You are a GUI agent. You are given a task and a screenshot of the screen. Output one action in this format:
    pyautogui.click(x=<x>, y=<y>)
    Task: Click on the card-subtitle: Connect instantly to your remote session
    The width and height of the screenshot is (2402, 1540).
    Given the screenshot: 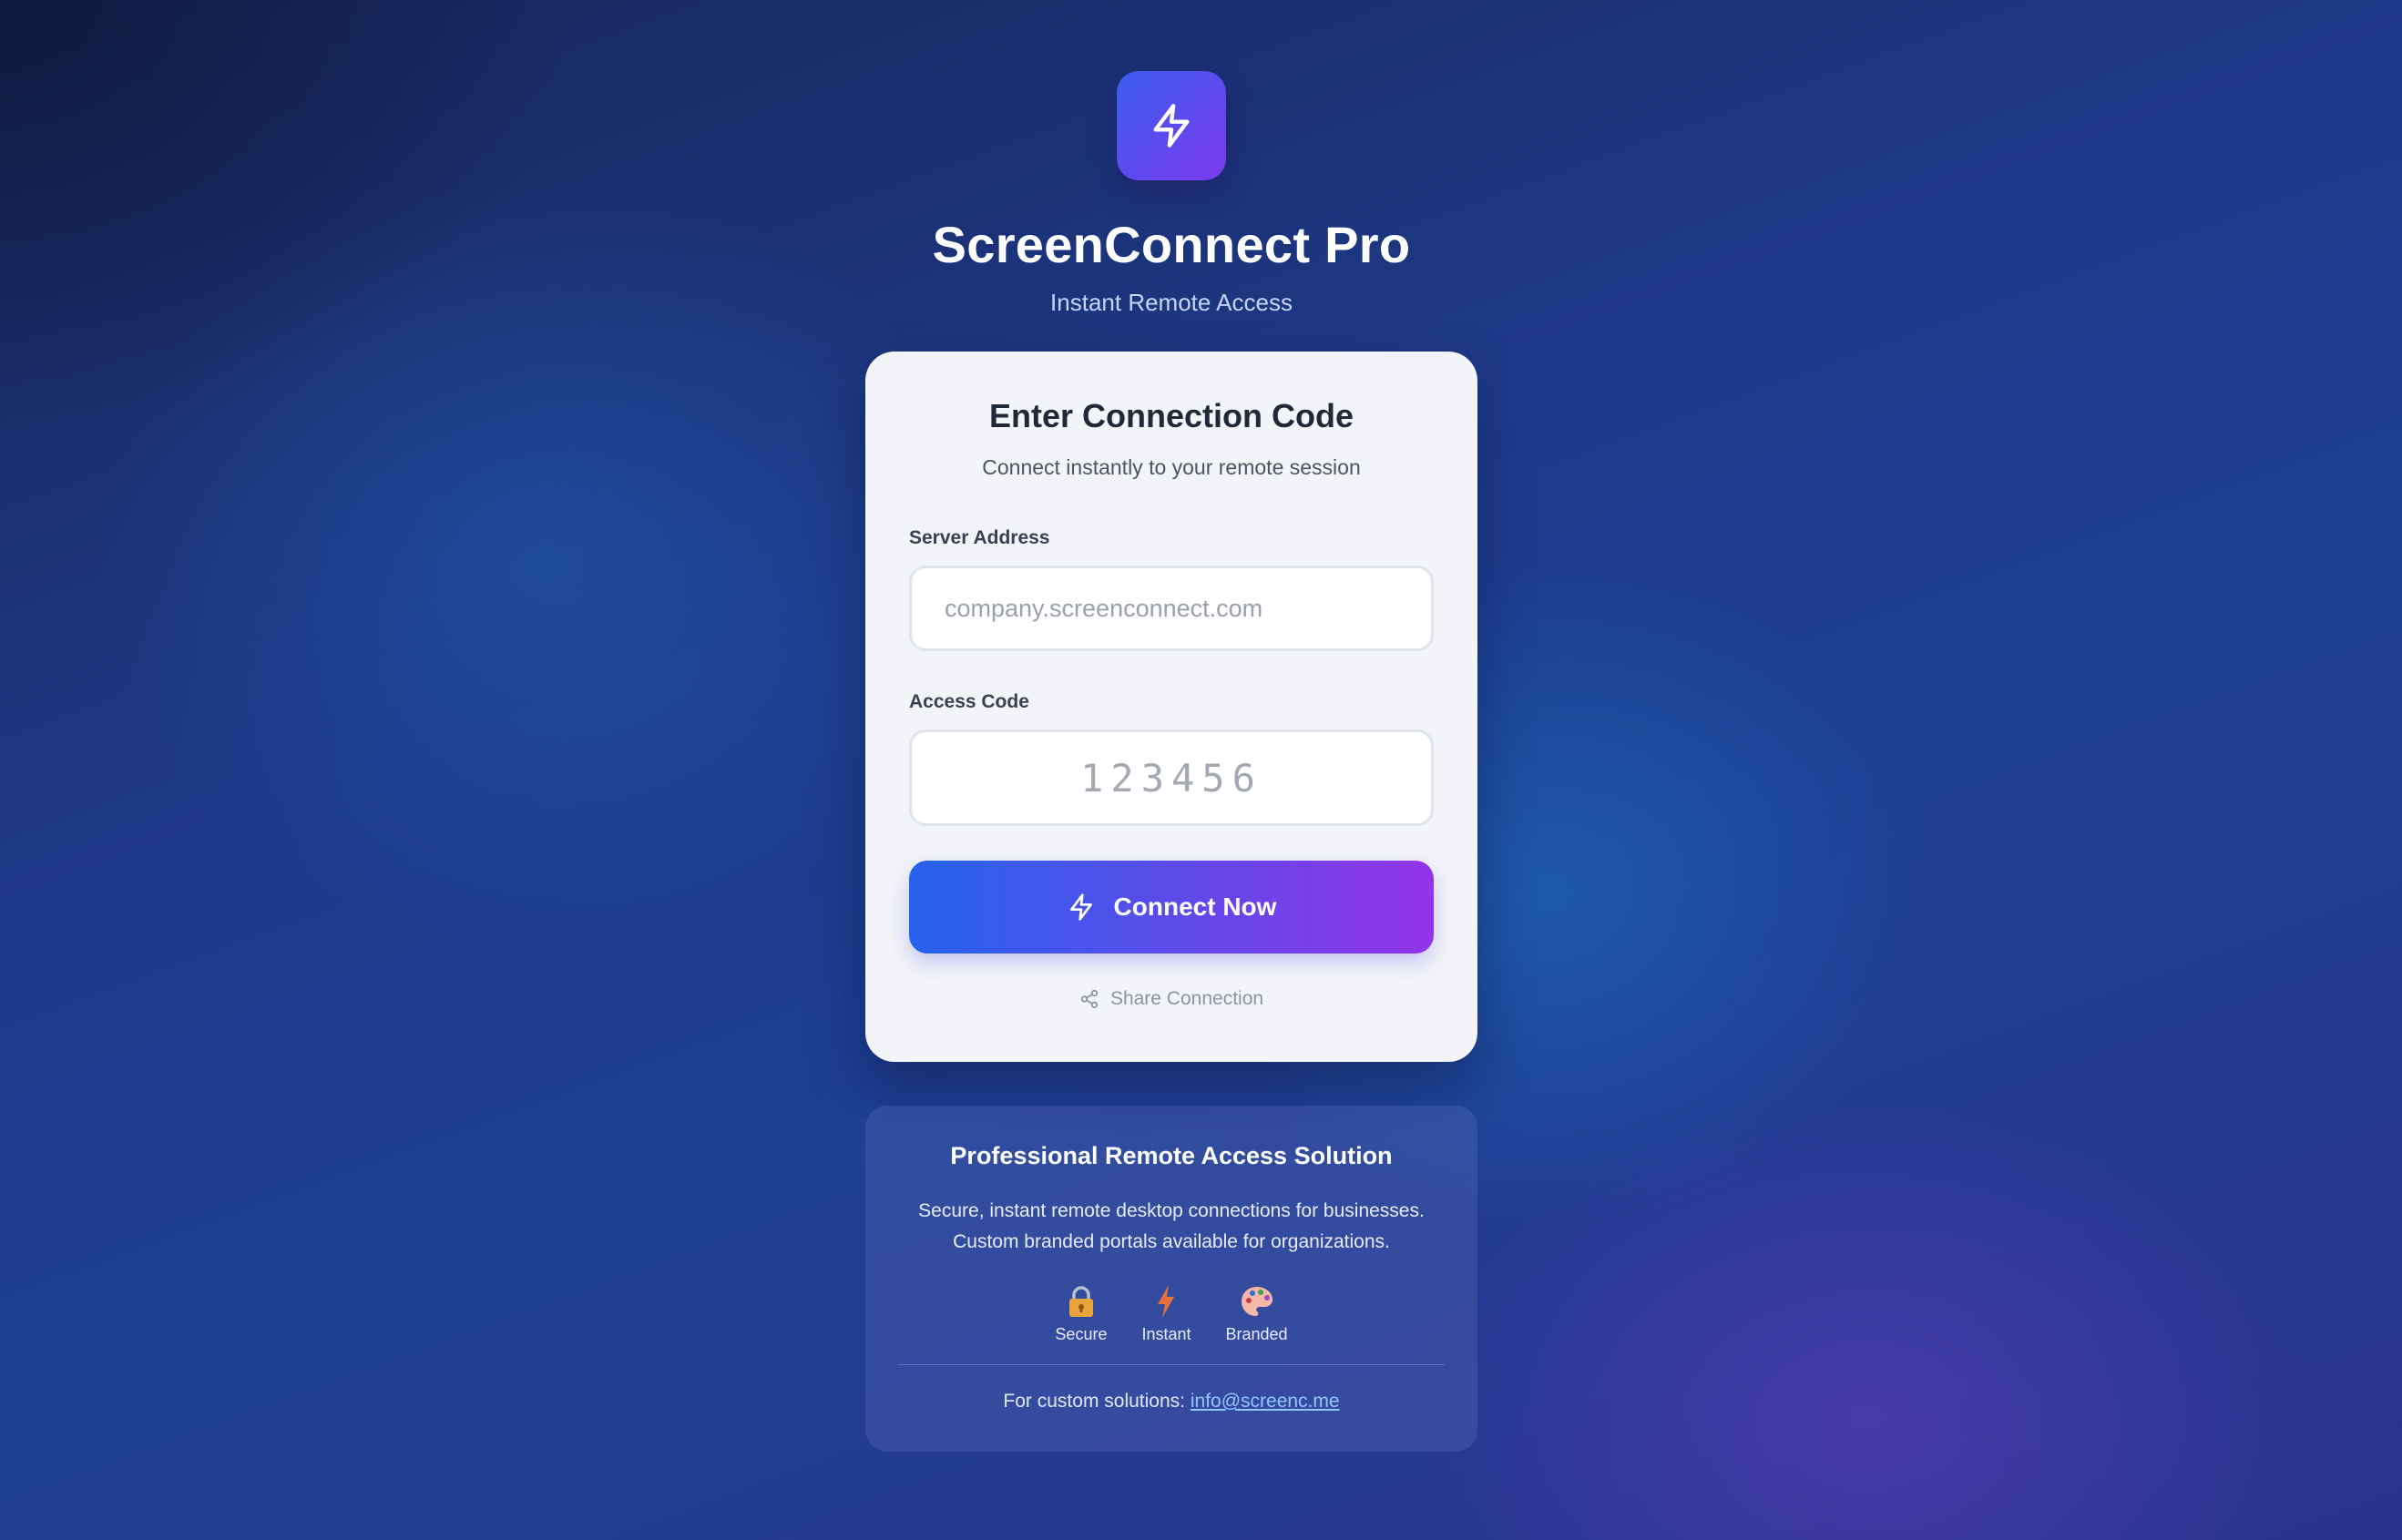 What is the action you would take?
    pyautogui.click(x=1171, y=467)
    